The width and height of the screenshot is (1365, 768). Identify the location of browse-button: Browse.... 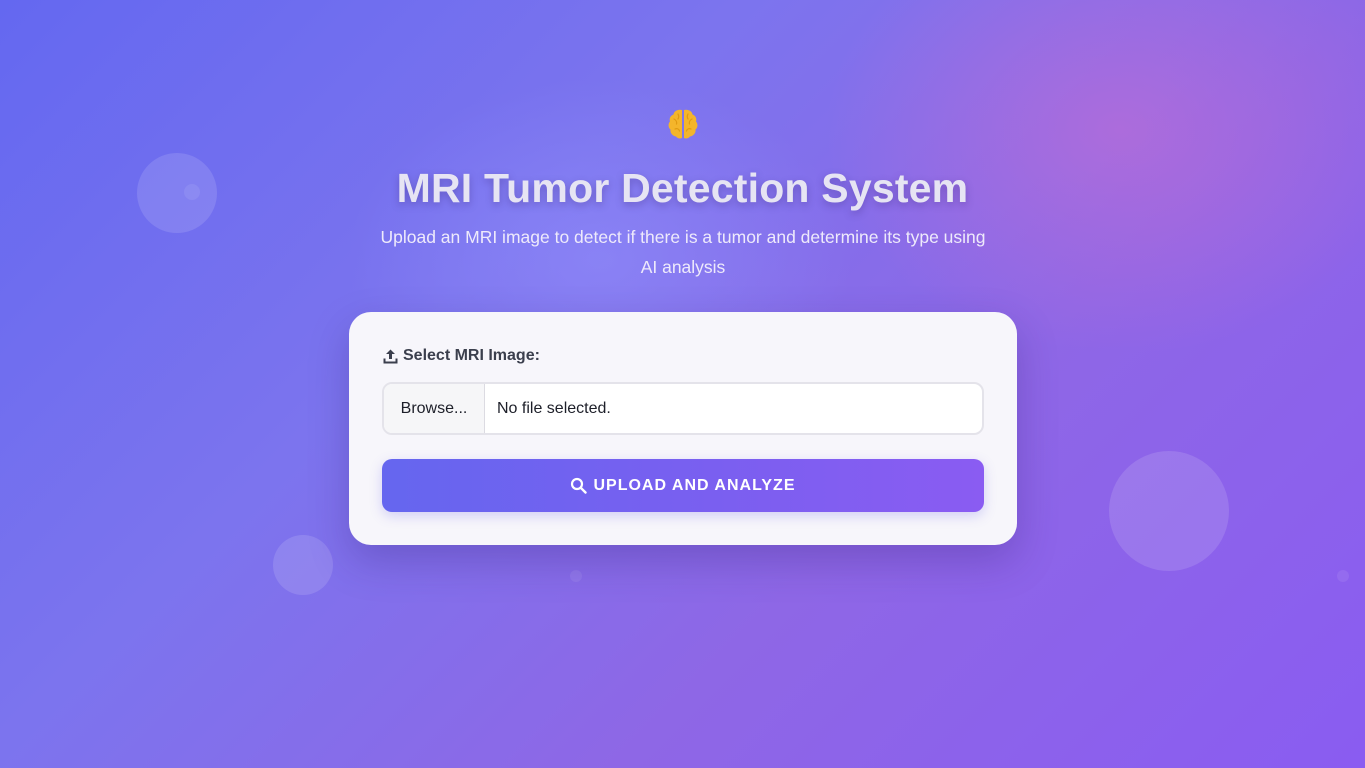
(434, 408).